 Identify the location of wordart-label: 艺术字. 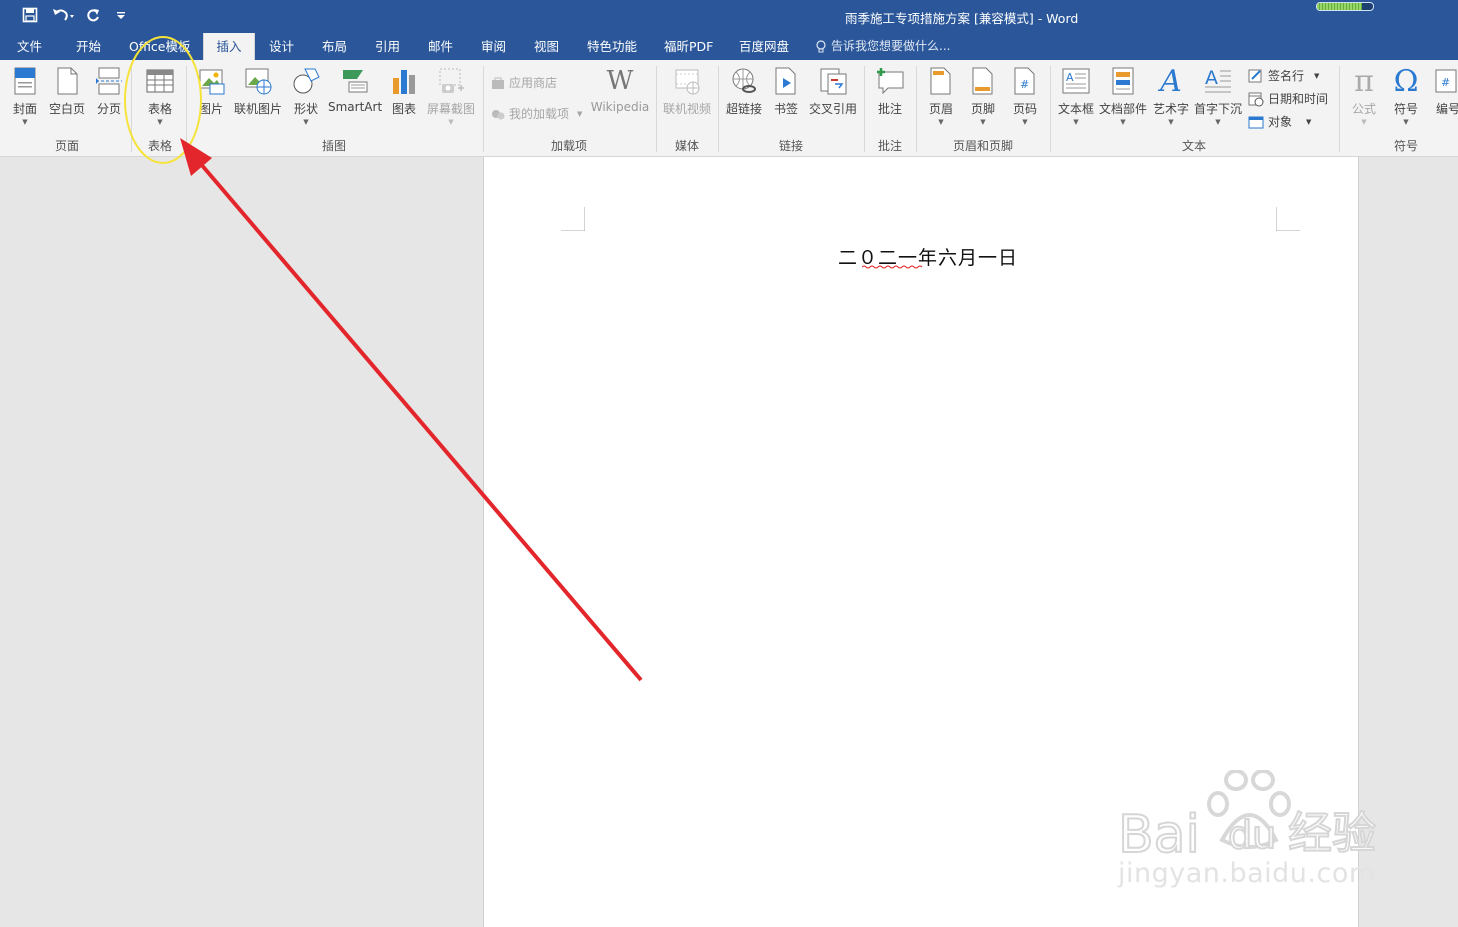
(1170, 109).